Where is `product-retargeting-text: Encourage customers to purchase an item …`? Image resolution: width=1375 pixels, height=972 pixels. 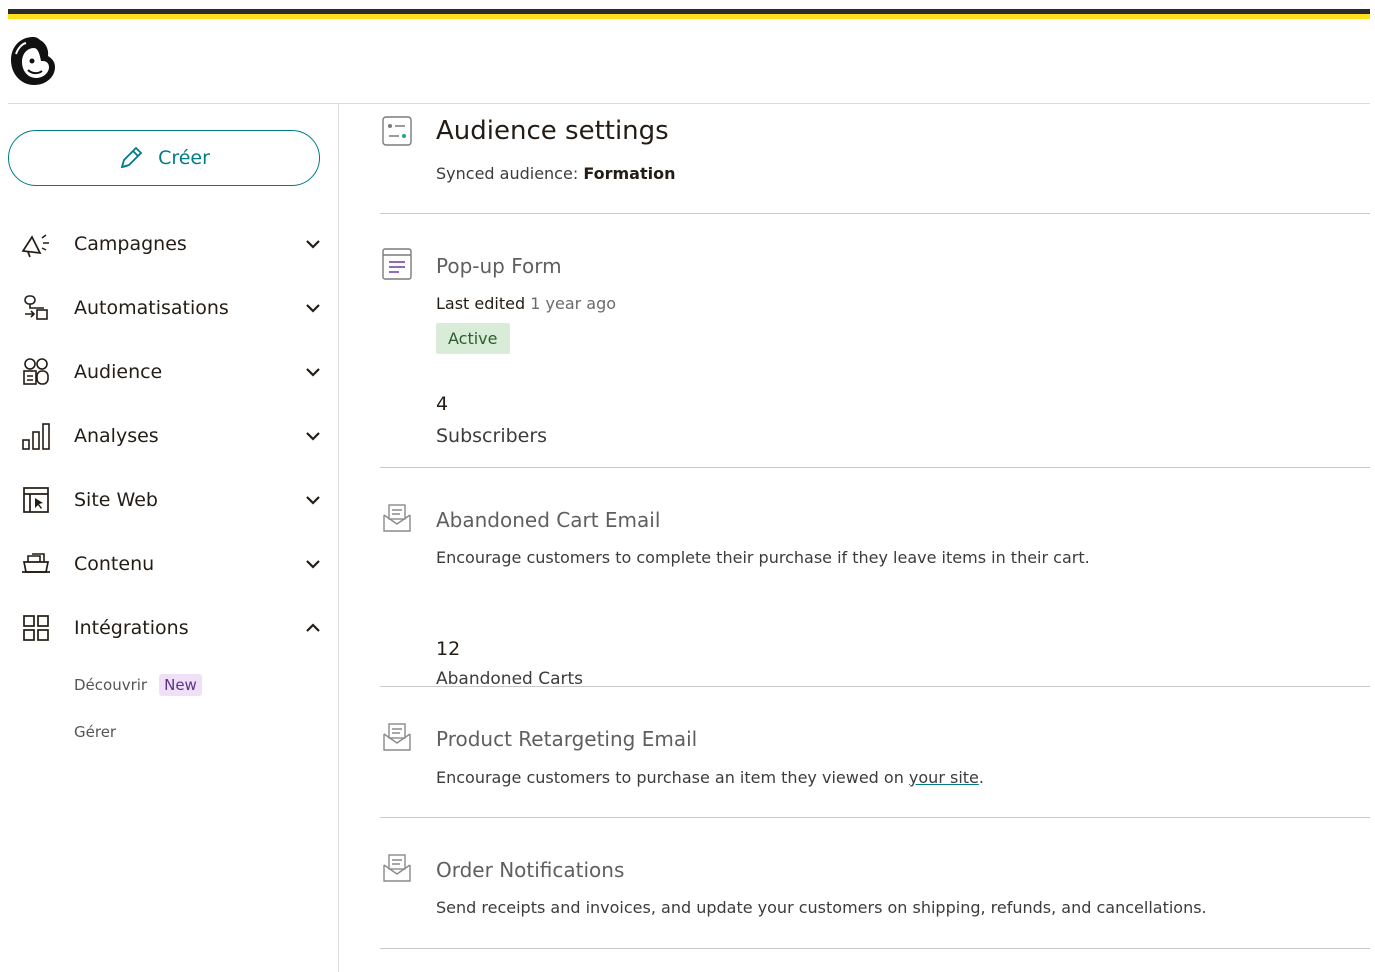 product-retargeting-text: Encourage customers to purchase an item … is located at coordinates (670, 777).